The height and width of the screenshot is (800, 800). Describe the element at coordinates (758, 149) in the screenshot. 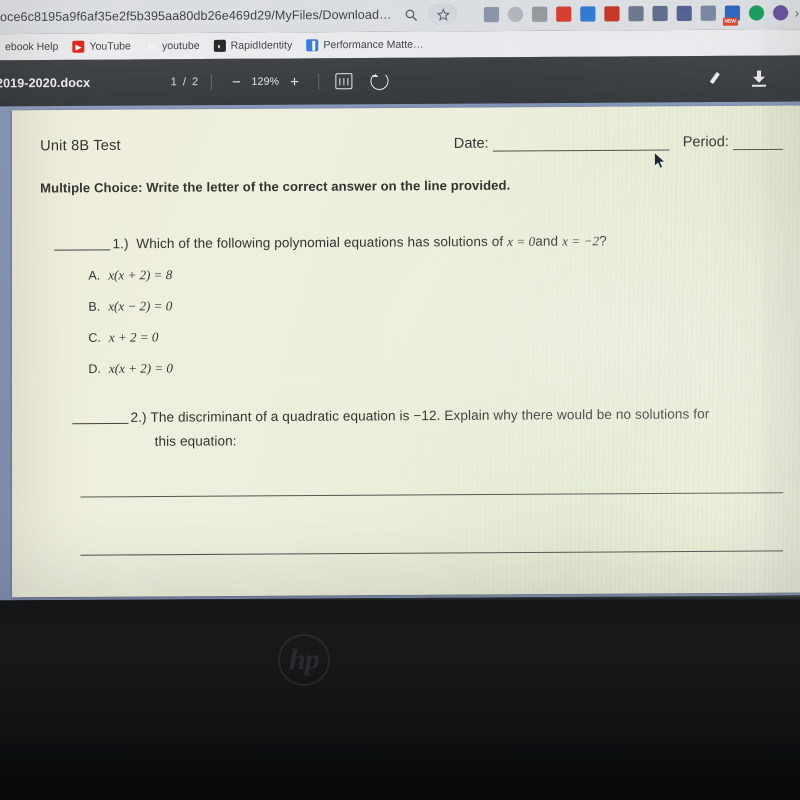

I see `period-blank-line` at that location.